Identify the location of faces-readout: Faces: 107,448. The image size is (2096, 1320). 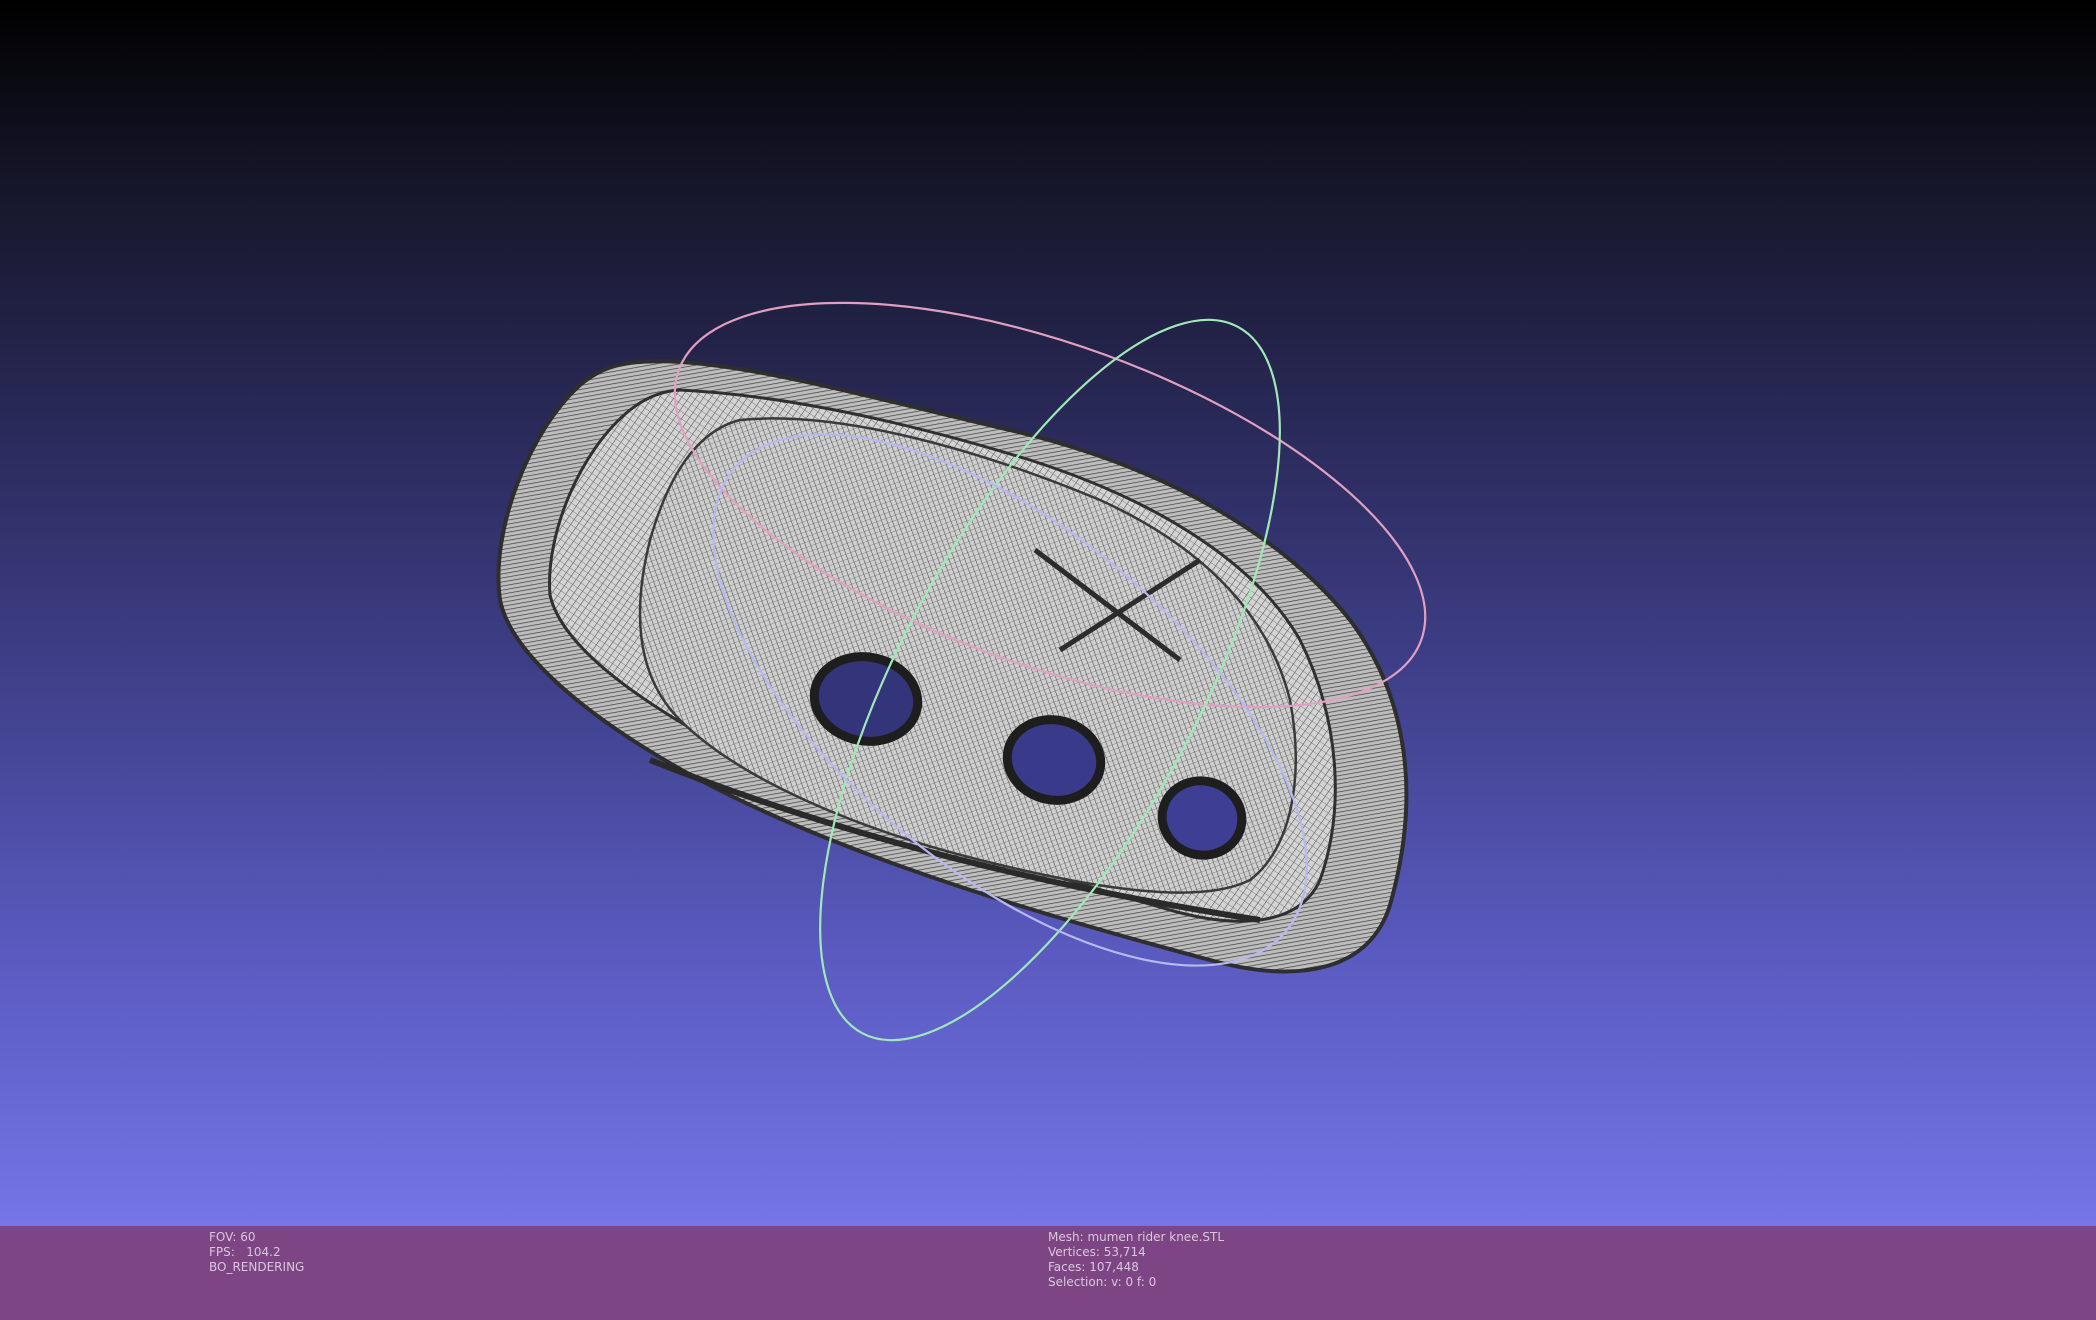
(1093, 1267).